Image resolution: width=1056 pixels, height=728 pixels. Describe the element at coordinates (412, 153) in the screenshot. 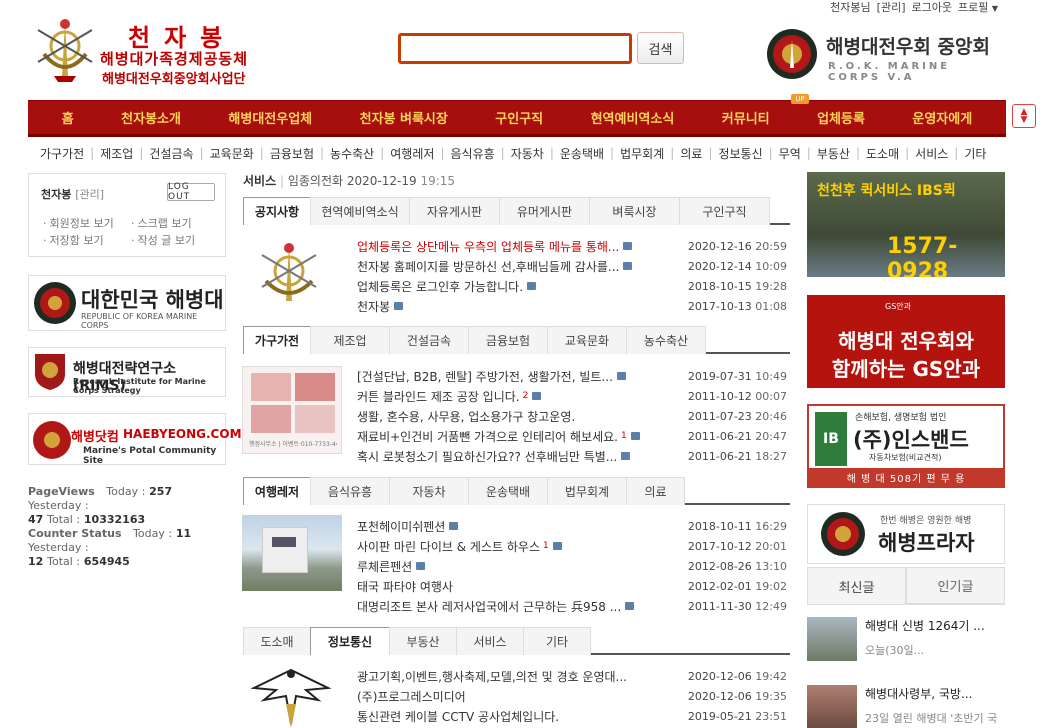

I see `subnav-item: 여행레저` at that location.